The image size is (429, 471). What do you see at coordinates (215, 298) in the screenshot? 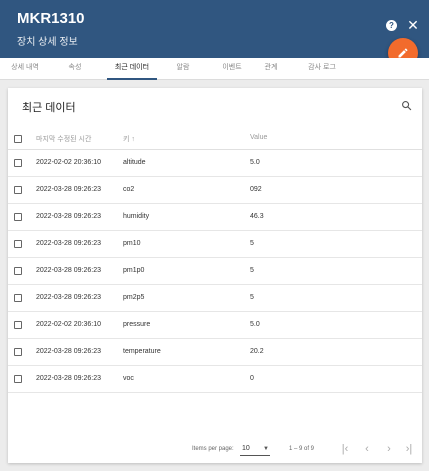
I see `table-row: 2022-03-28 09:26:23 pm2p5 5` at bounding box center [215, 298].